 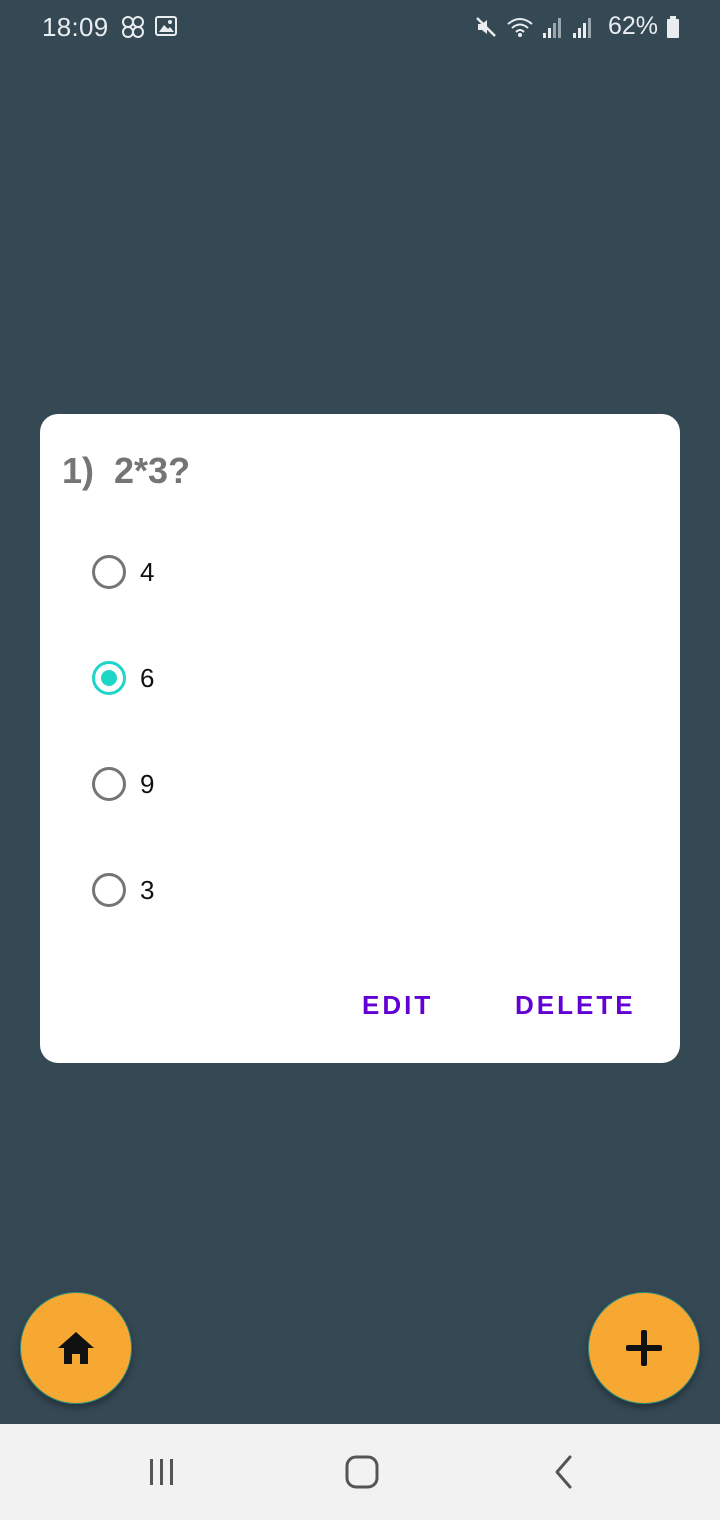 What do you see at coordinates (397, 1005) in the screenshot?
I see `edit-button: EDIT` at bounding box center [397, 1005].